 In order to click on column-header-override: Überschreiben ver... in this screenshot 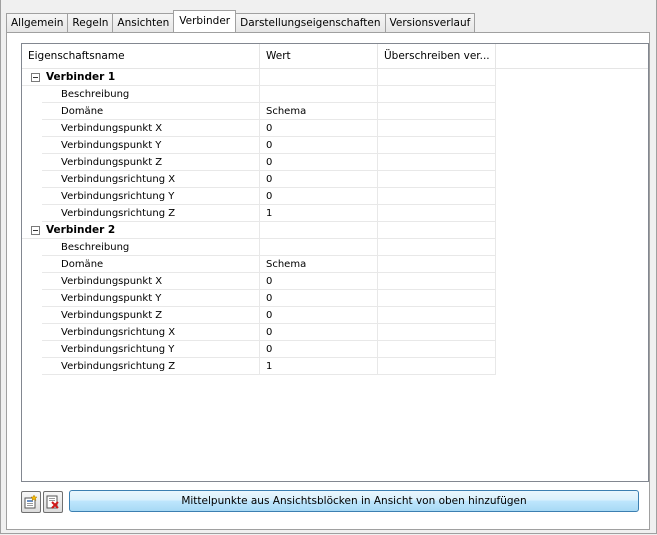, I will do `click(437, 56)`.